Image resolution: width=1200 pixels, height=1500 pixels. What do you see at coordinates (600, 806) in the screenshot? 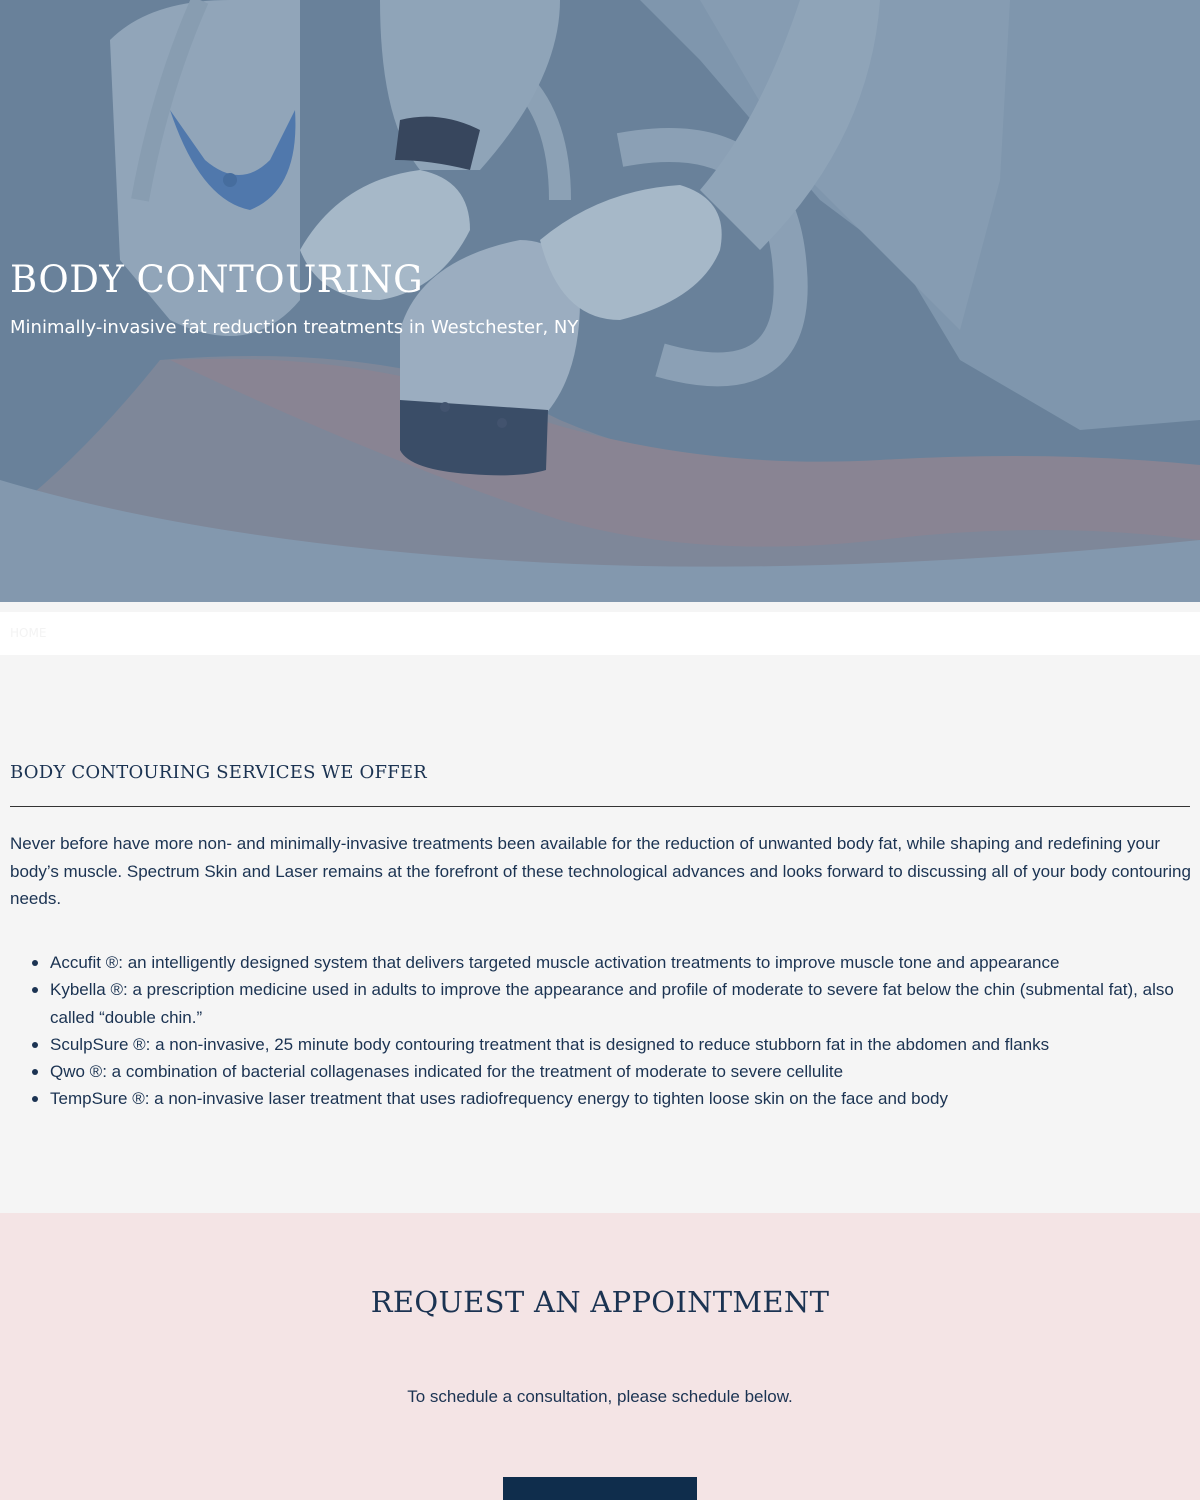
I see `section-divider` at bounding box center [600, 806].